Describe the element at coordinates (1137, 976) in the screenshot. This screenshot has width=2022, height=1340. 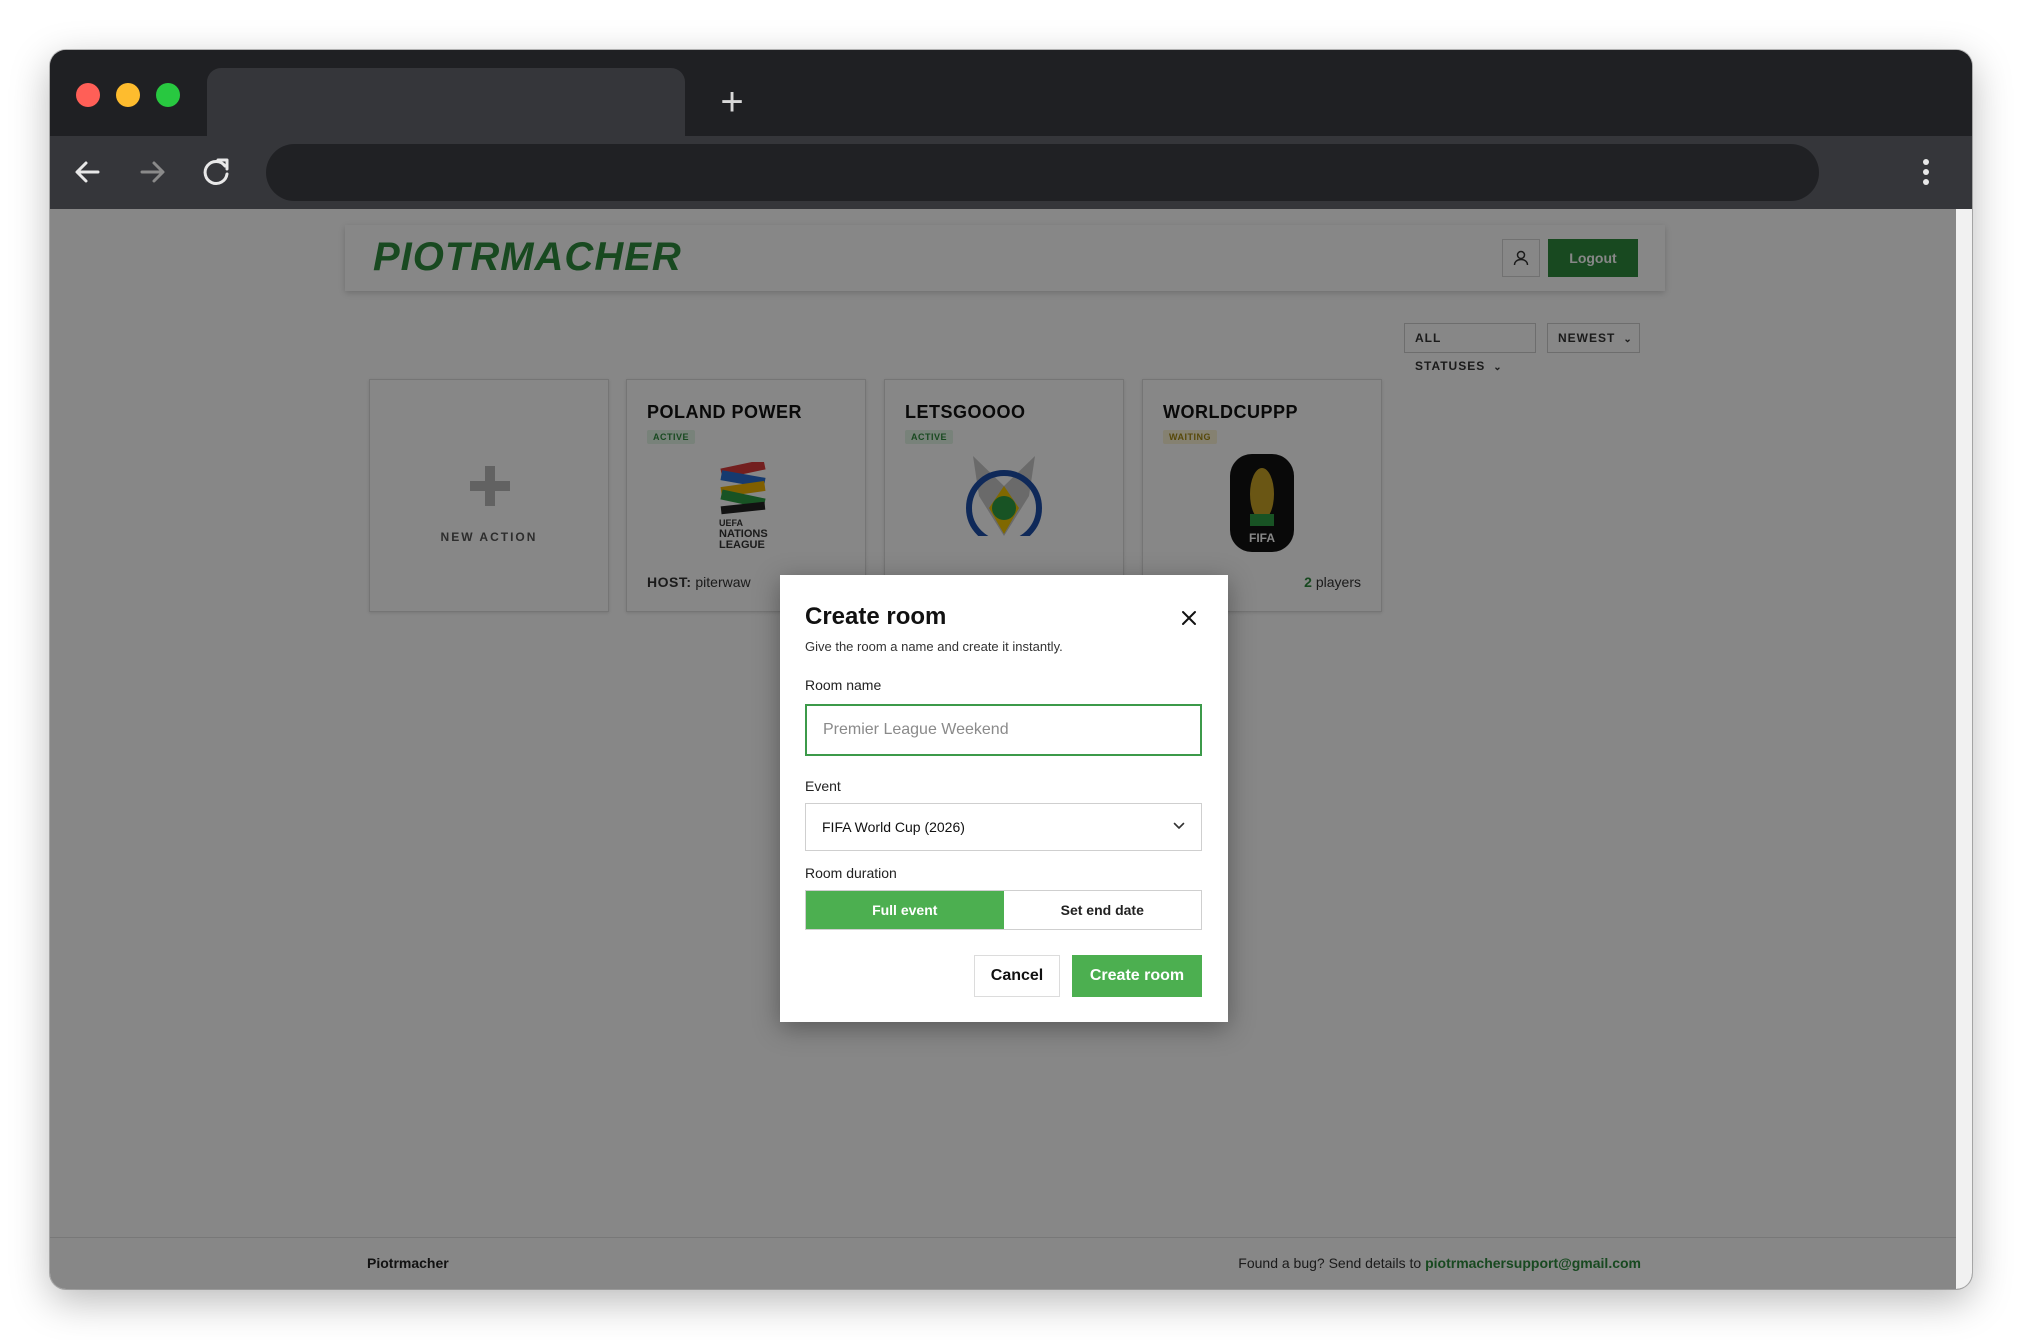
I see `create-room-button: Create room` at that location.